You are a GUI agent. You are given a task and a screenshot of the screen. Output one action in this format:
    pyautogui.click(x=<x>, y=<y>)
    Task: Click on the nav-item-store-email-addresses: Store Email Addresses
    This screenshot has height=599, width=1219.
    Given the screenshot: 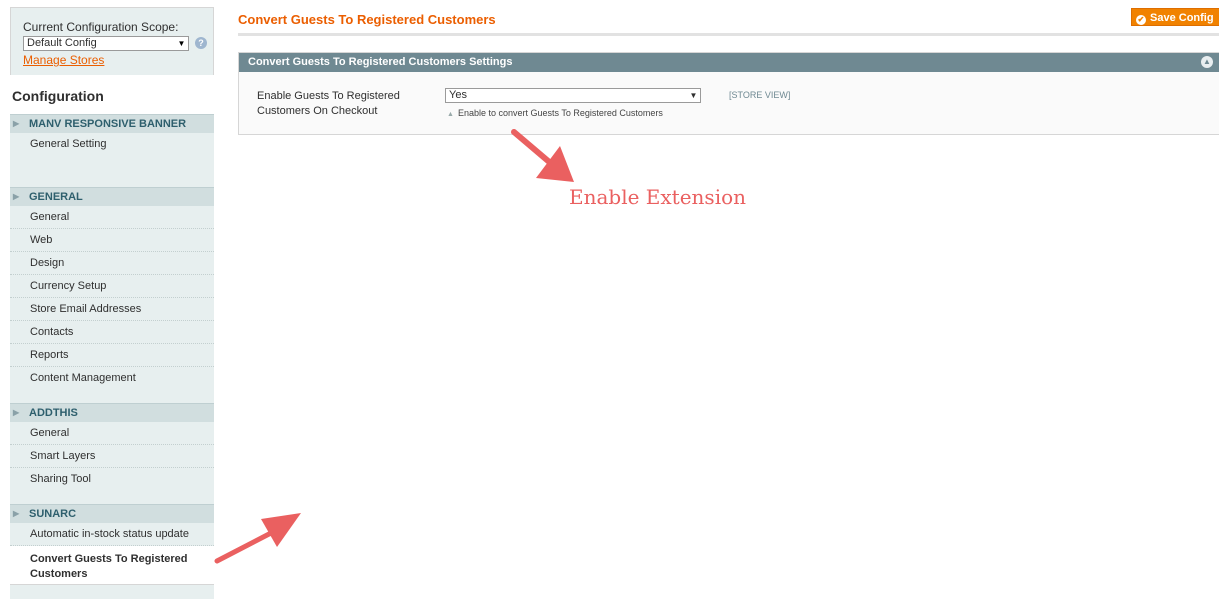 What is the action you would take?
    pyautogui.click(x=112, y=309)
    